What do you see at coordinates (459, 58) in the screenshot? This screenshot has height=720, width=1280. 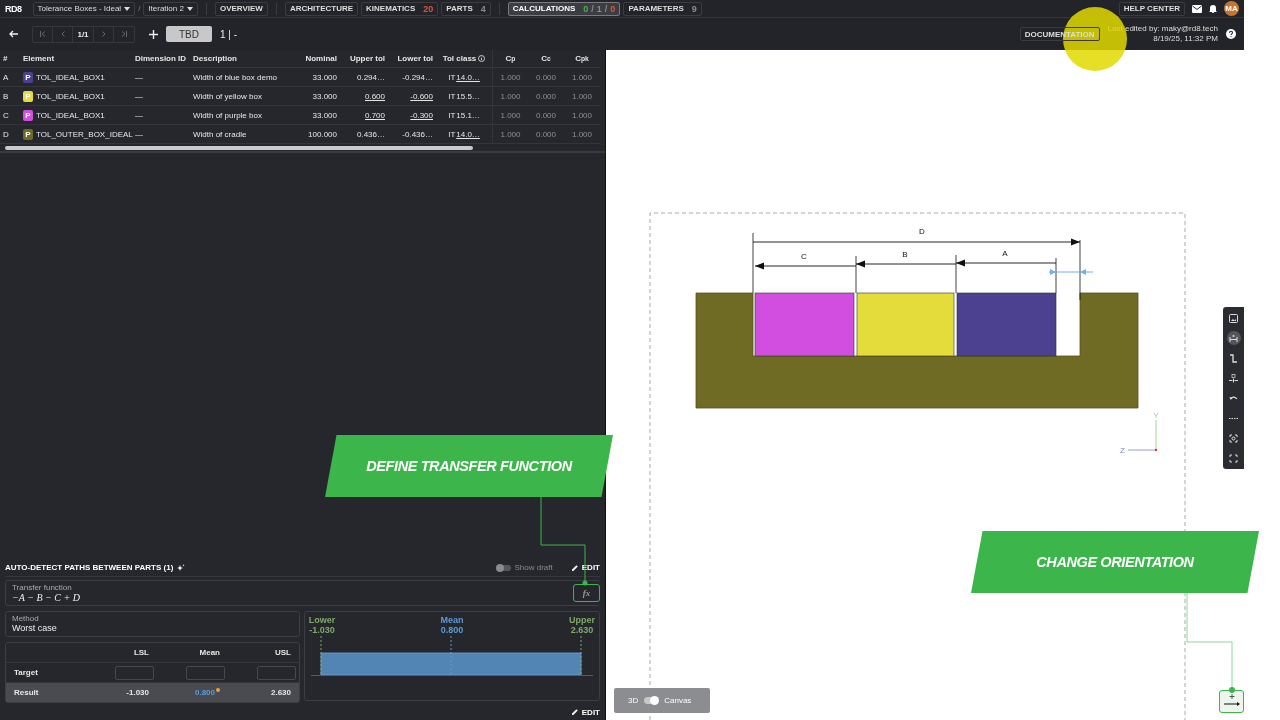 I see `column-header: Tol class` at bounding box center [459, 58].